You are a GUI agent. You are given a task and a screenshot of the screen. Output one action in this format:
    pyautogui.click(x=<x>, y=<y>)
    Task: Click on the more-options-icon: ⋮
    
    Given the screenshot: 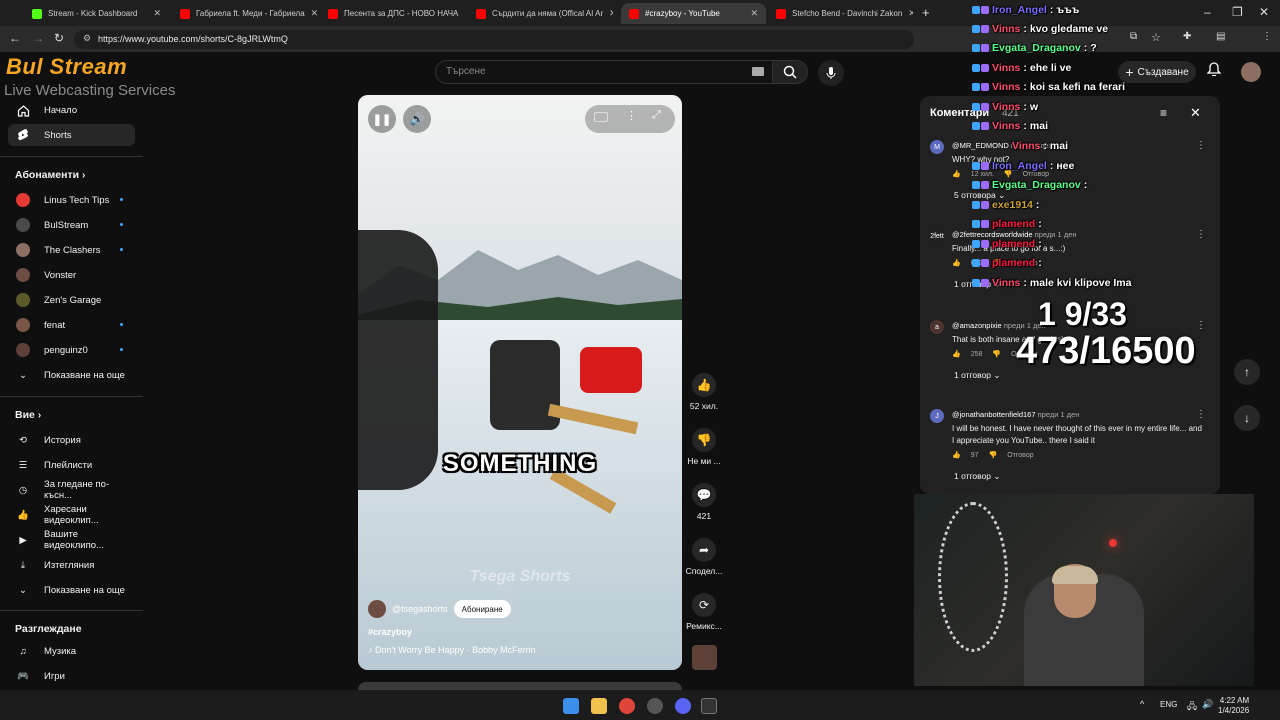 What is the action you would take?
    pyautogui.click(x=631, y=115)
    